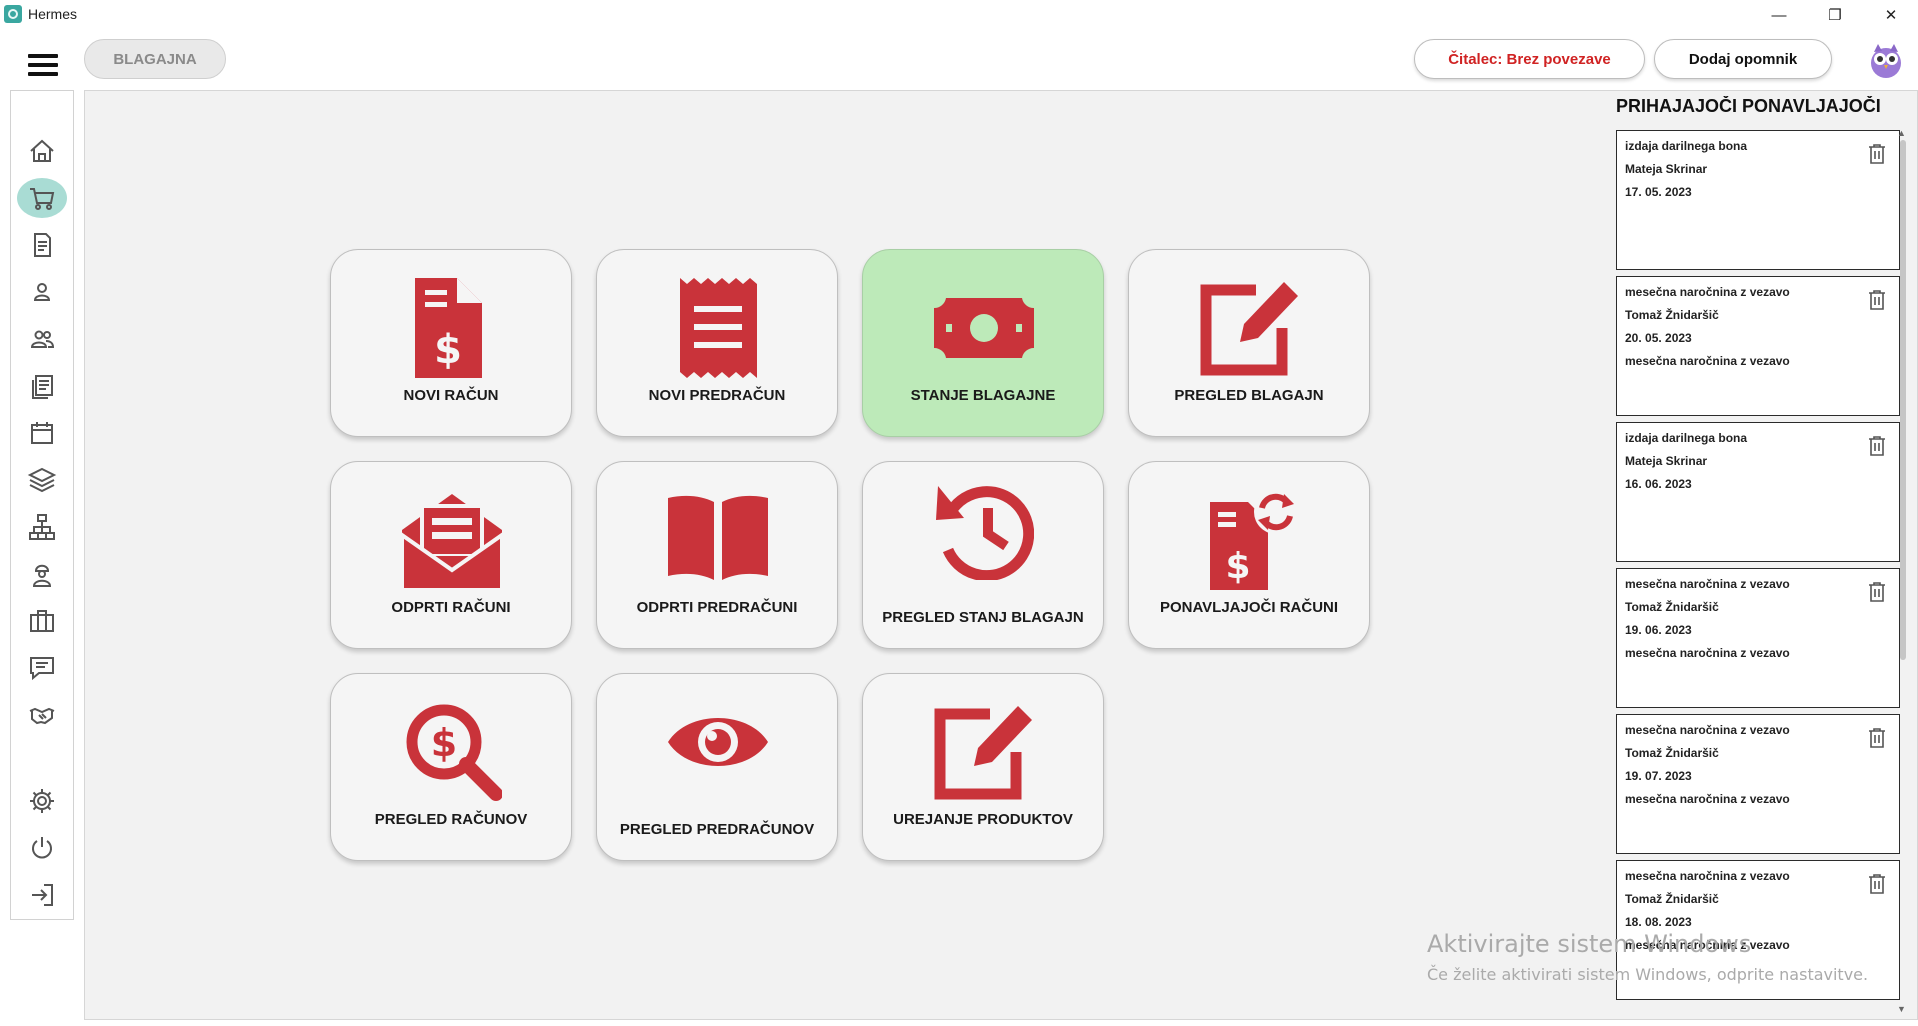 This screenshot has width=1918, height=1026. I want to click on tile-label: PREGLED PREDRAČUNOV, so click(717, 829).